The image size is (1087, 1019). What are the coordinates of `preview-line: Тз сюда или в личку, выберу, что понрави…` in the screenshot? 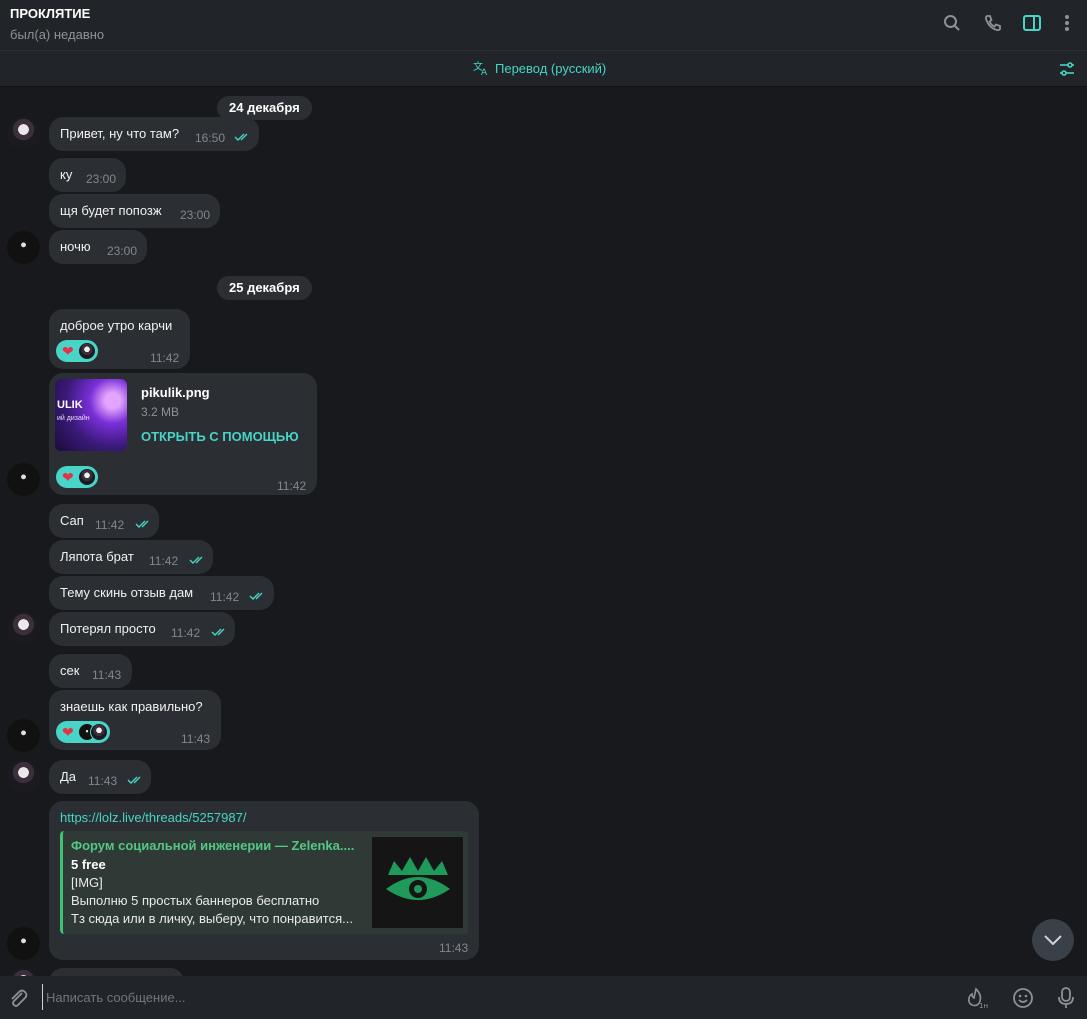 It's located at (212, 918).